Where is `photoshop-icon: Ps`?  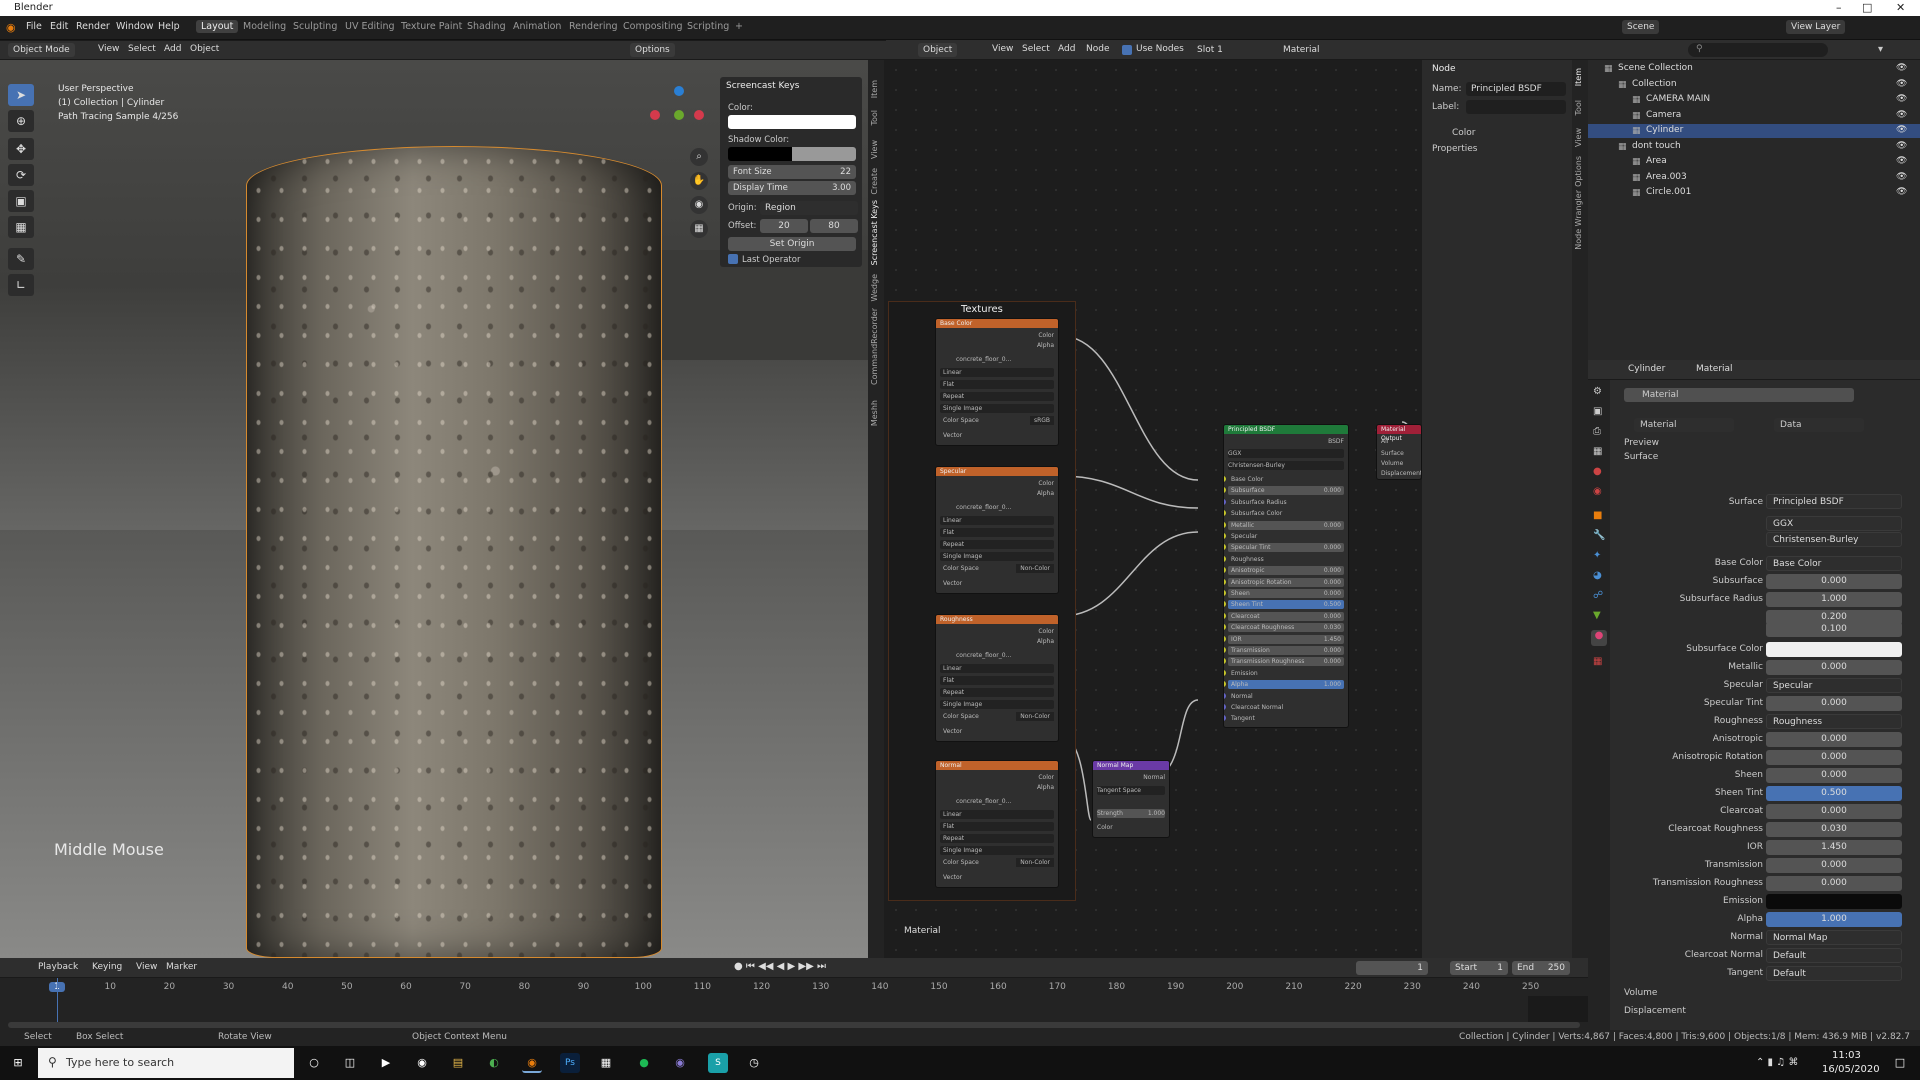 photoshop-icon: Ps is located at coordinates (570, 1063).